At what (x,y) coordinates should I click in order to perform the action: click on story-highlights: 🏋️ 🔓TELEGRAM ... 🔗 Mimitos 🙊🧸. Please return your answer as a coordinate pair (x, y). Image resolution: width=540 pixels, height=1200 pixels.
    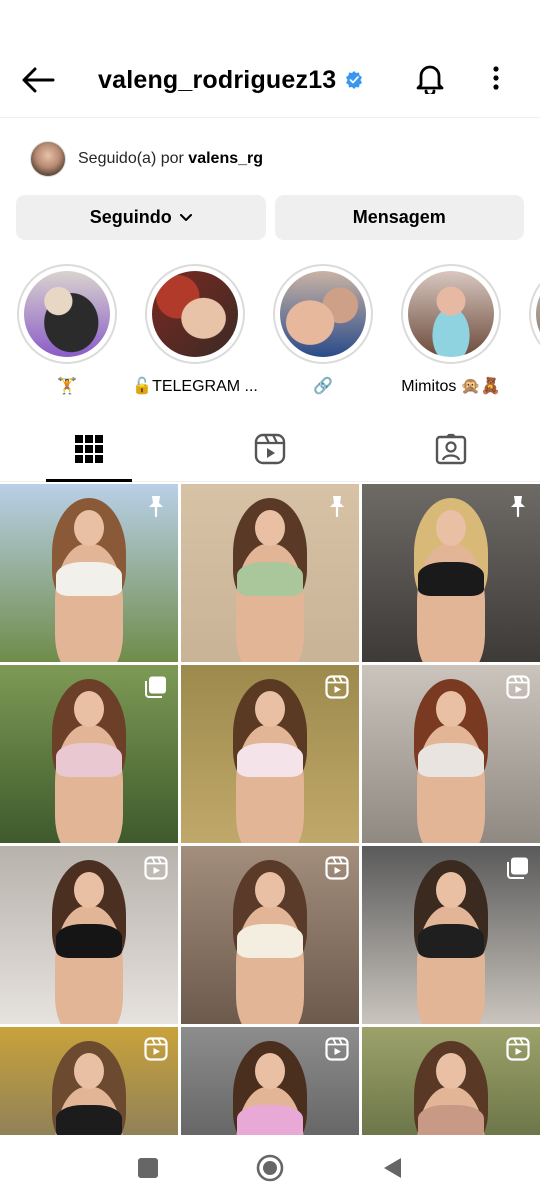
    Looking at the image, I should click on (270, 331).